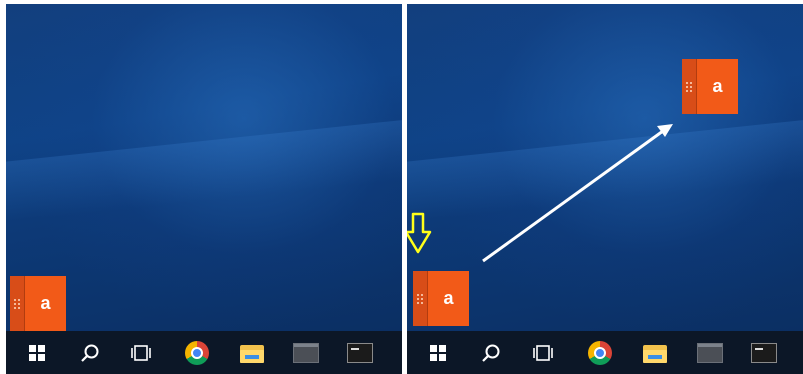  I want to click on grip-dots-icon, so click(17, 303).